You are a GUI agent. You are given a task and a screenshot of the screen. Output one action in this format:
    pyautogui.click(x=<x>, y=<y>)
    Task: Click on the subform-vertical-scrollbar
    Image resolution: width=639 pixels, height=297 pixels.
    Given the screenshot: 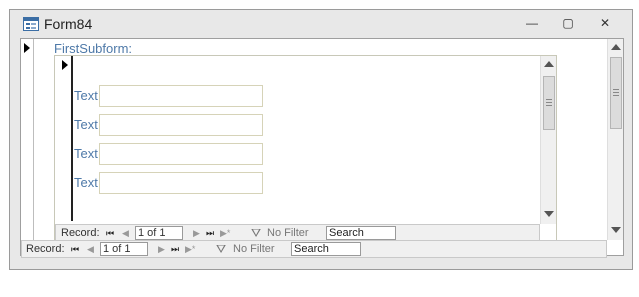 What is the action you would take?
    pyautogui.click(x=548, y=140)
    